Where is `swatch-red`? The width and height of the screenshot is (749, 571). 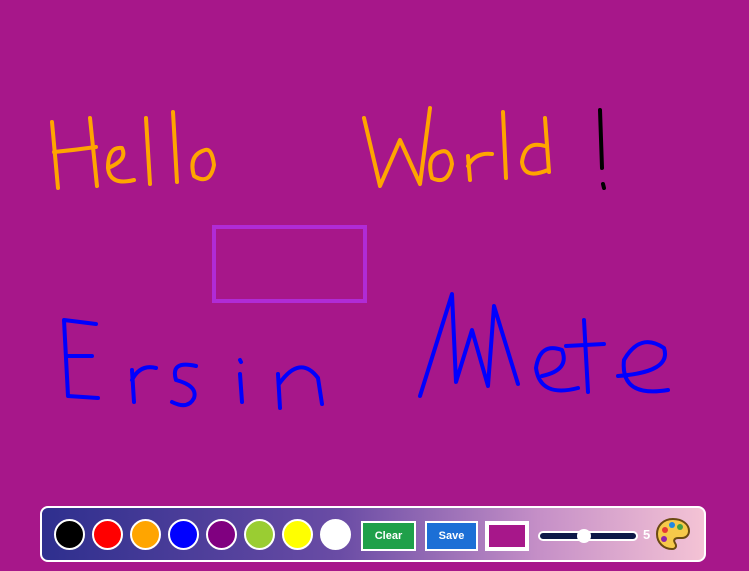 swatch-red is located at coordinates (107, 534).